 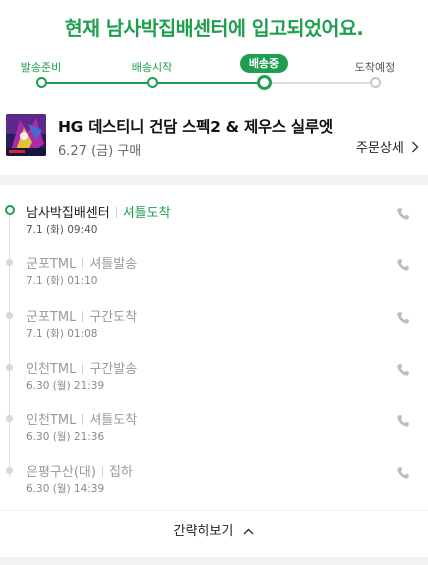 What do you see at coordinates (113, 369) in the screenshot?
I see `tracking-status: 구간발송` at bounding box center [113, 369].